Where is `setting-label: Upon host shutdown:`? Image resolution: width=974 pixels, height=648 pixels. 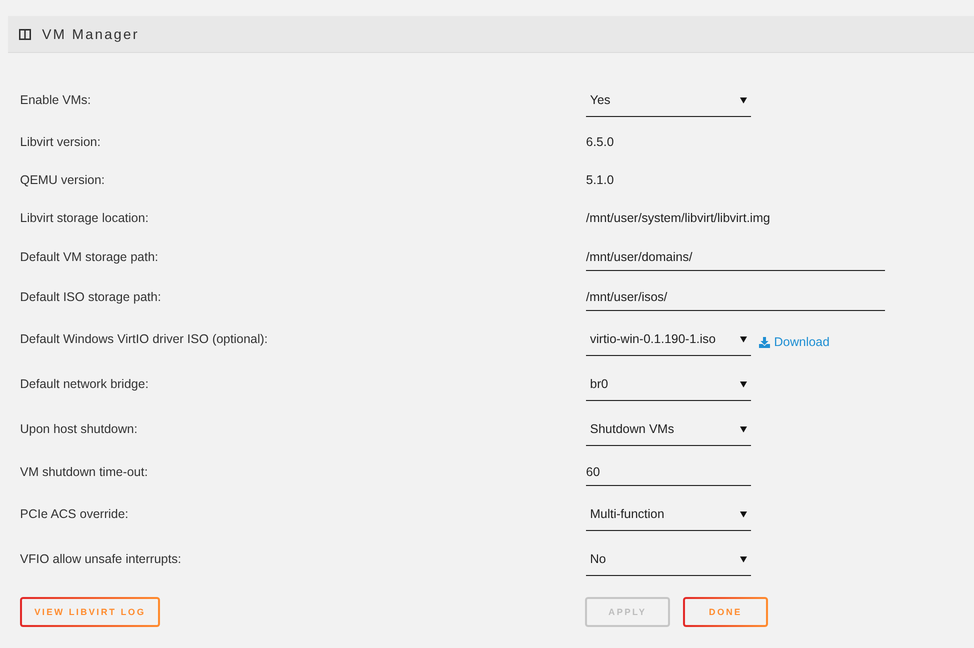
setting-label: Upon host shutdown: is located at coordinates (79, 429).